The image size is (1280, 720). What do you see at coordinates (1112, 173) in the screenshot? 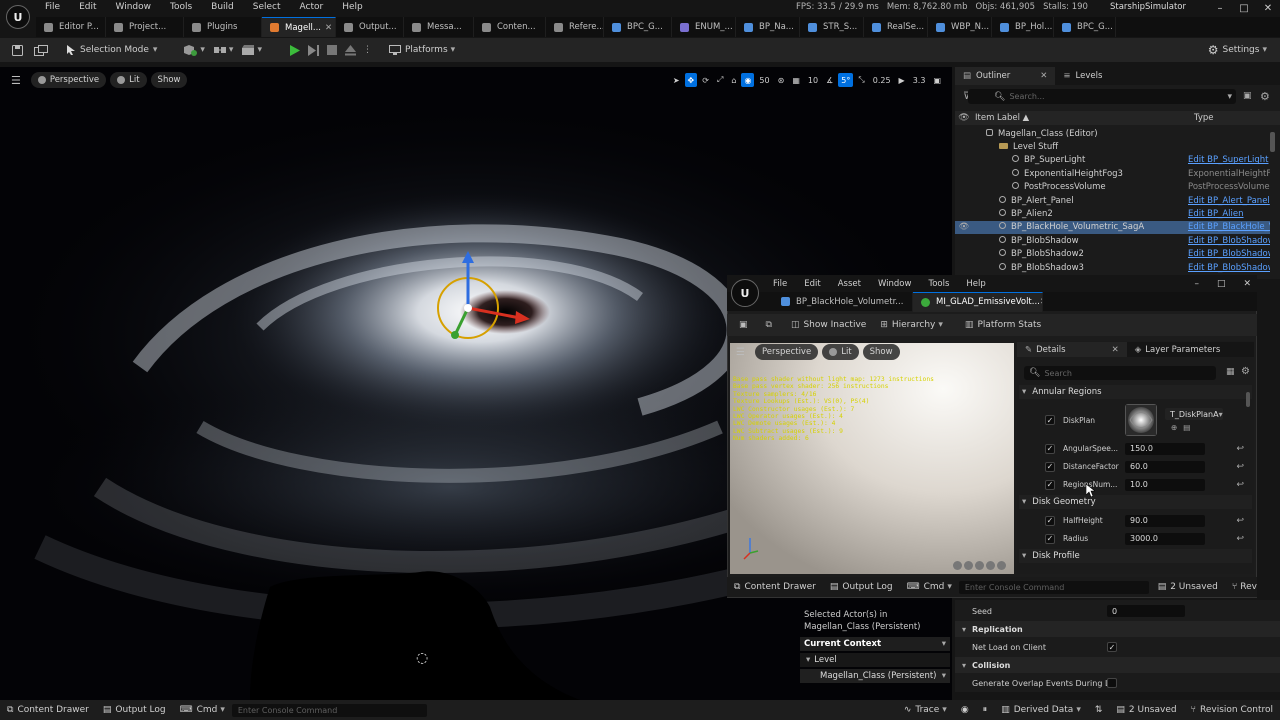
I see `outliner-row: ExponentialHeightFog3 ExponentialHeightFo` at bounding box center [1112, 173].